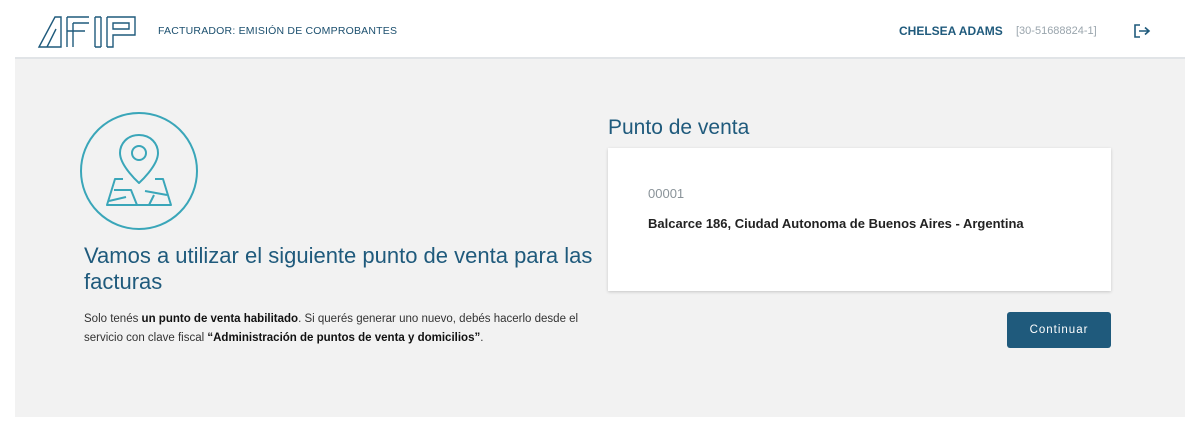  Describe the element at coordinates (113, 319) in the screenshot. I see `intro-text-part: Solo tenés` at that location.